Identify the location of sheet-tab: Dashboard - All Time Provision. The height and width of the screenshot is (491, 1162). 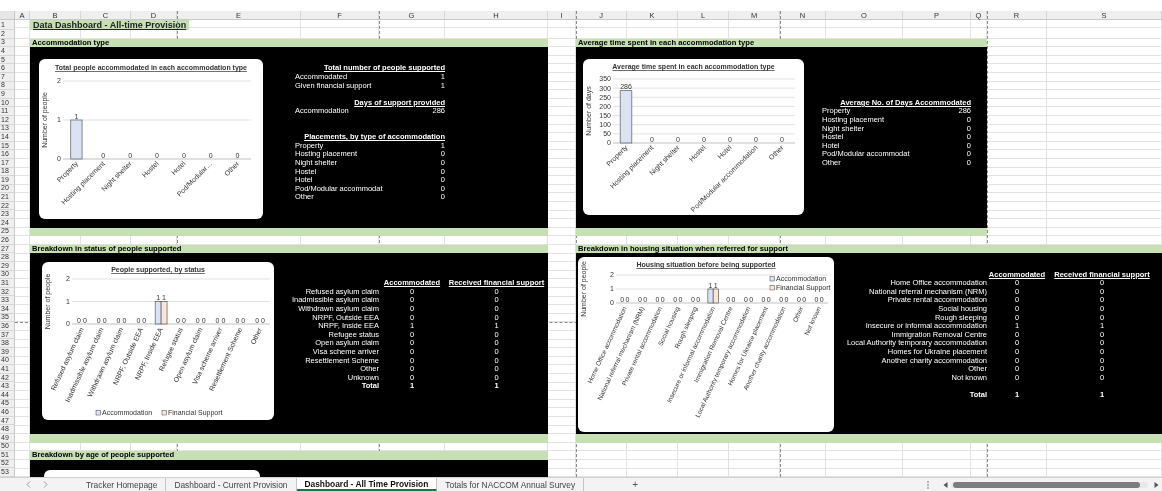
(367, 484).